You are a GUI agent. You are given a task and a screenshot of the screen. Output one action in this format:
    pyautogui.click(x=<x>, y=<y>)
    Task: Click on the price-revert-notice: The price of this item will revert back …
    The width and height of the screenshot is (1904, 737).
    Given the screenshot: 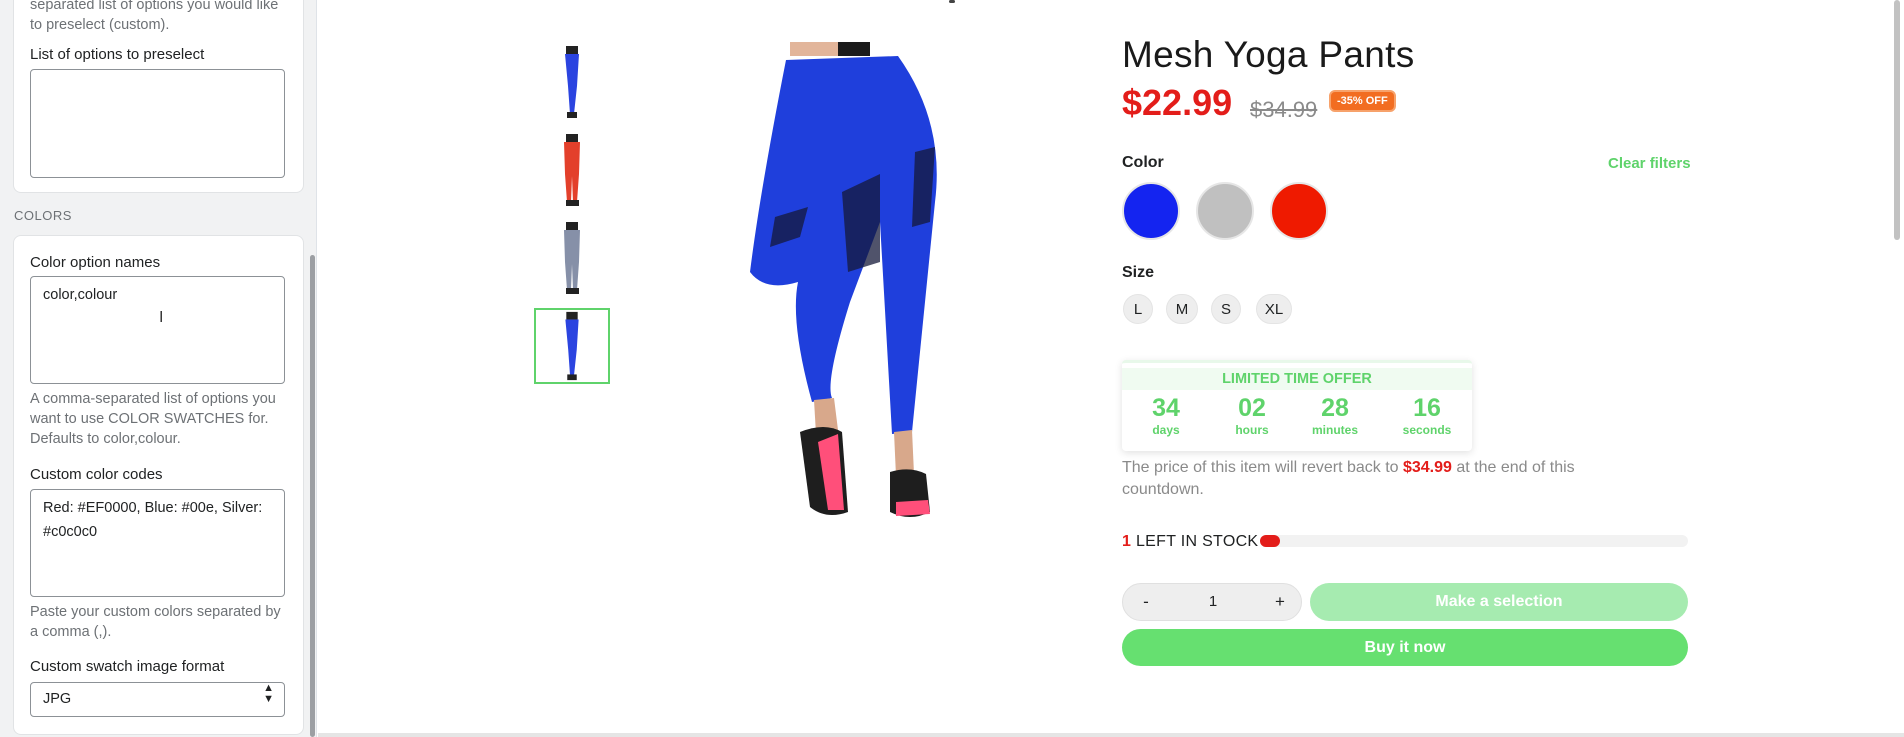 What is the action you would take?
    pyautogui.click(x=1377, y=479)
    